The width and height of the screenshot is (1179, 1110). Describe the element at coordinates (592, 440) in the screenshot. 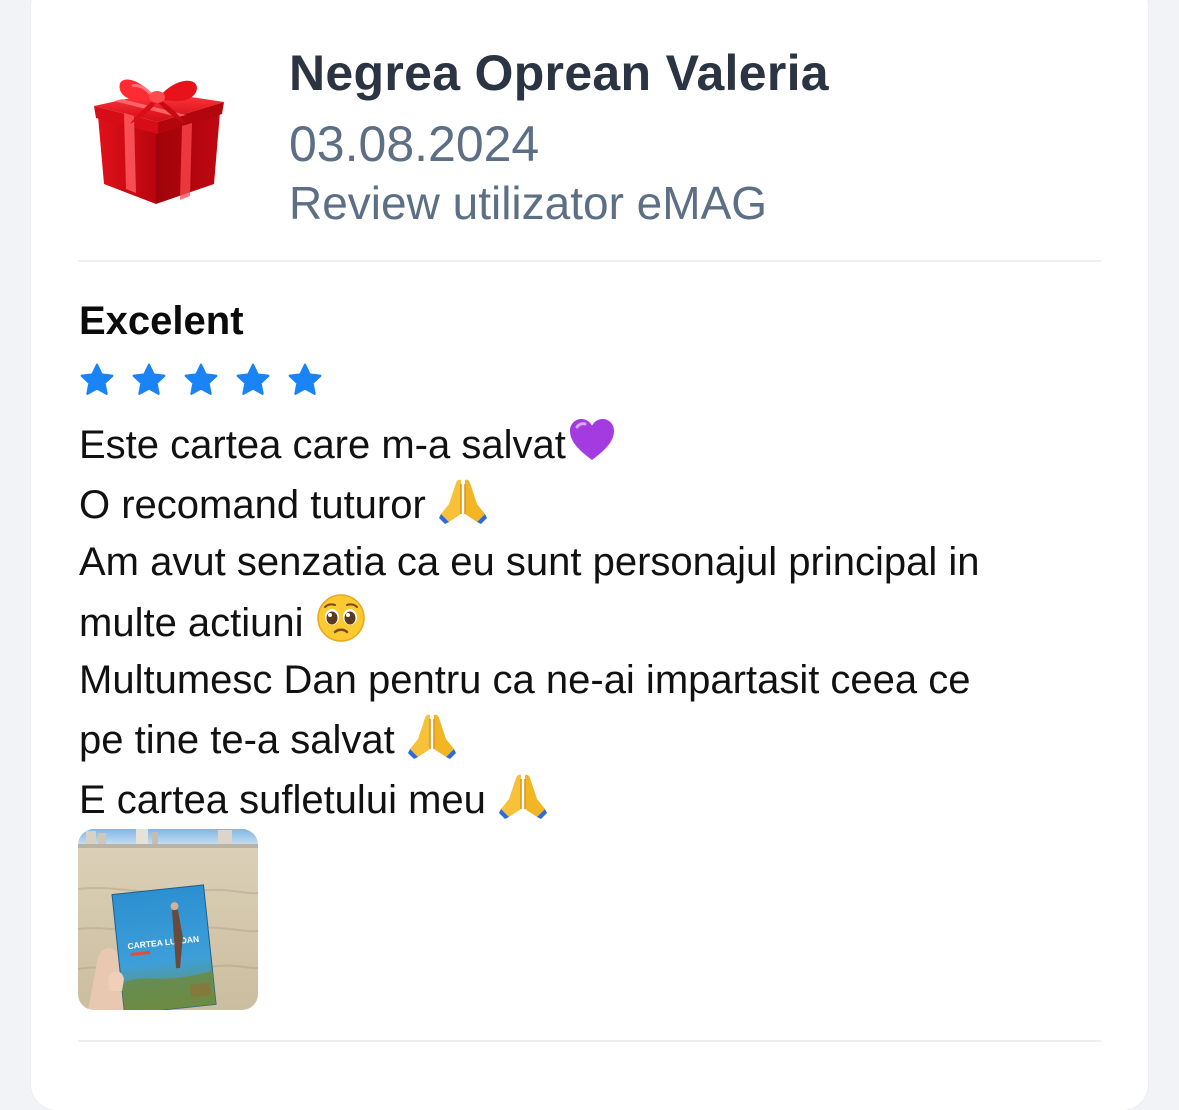

I see `purple-heart-icon` at that location.